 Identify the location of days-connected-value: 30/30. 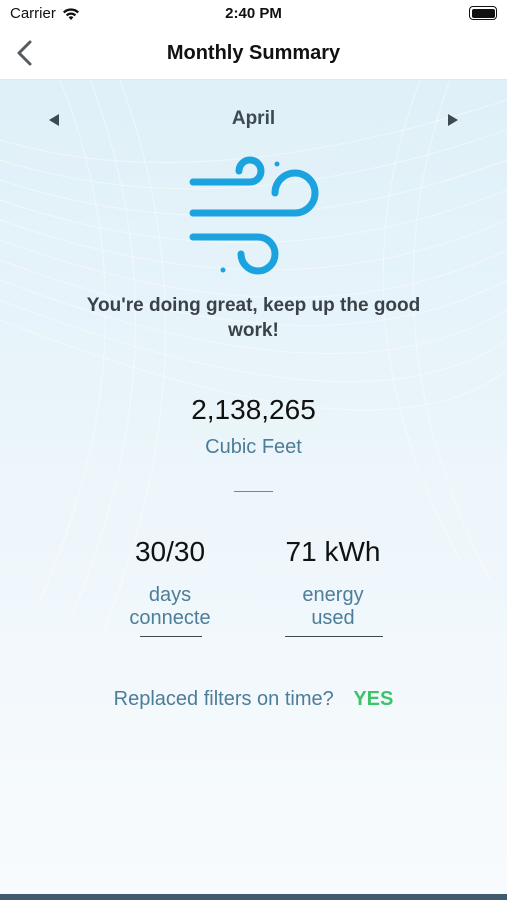
(170, 551).